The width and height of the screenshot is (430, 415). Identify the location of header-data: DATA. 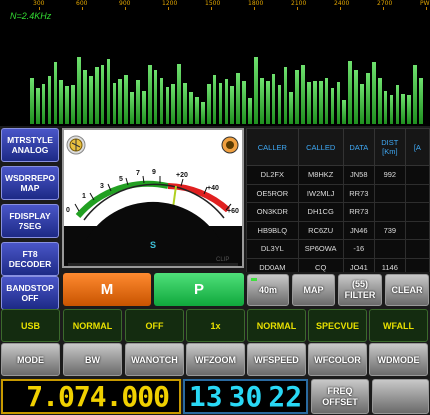
(358, 147).